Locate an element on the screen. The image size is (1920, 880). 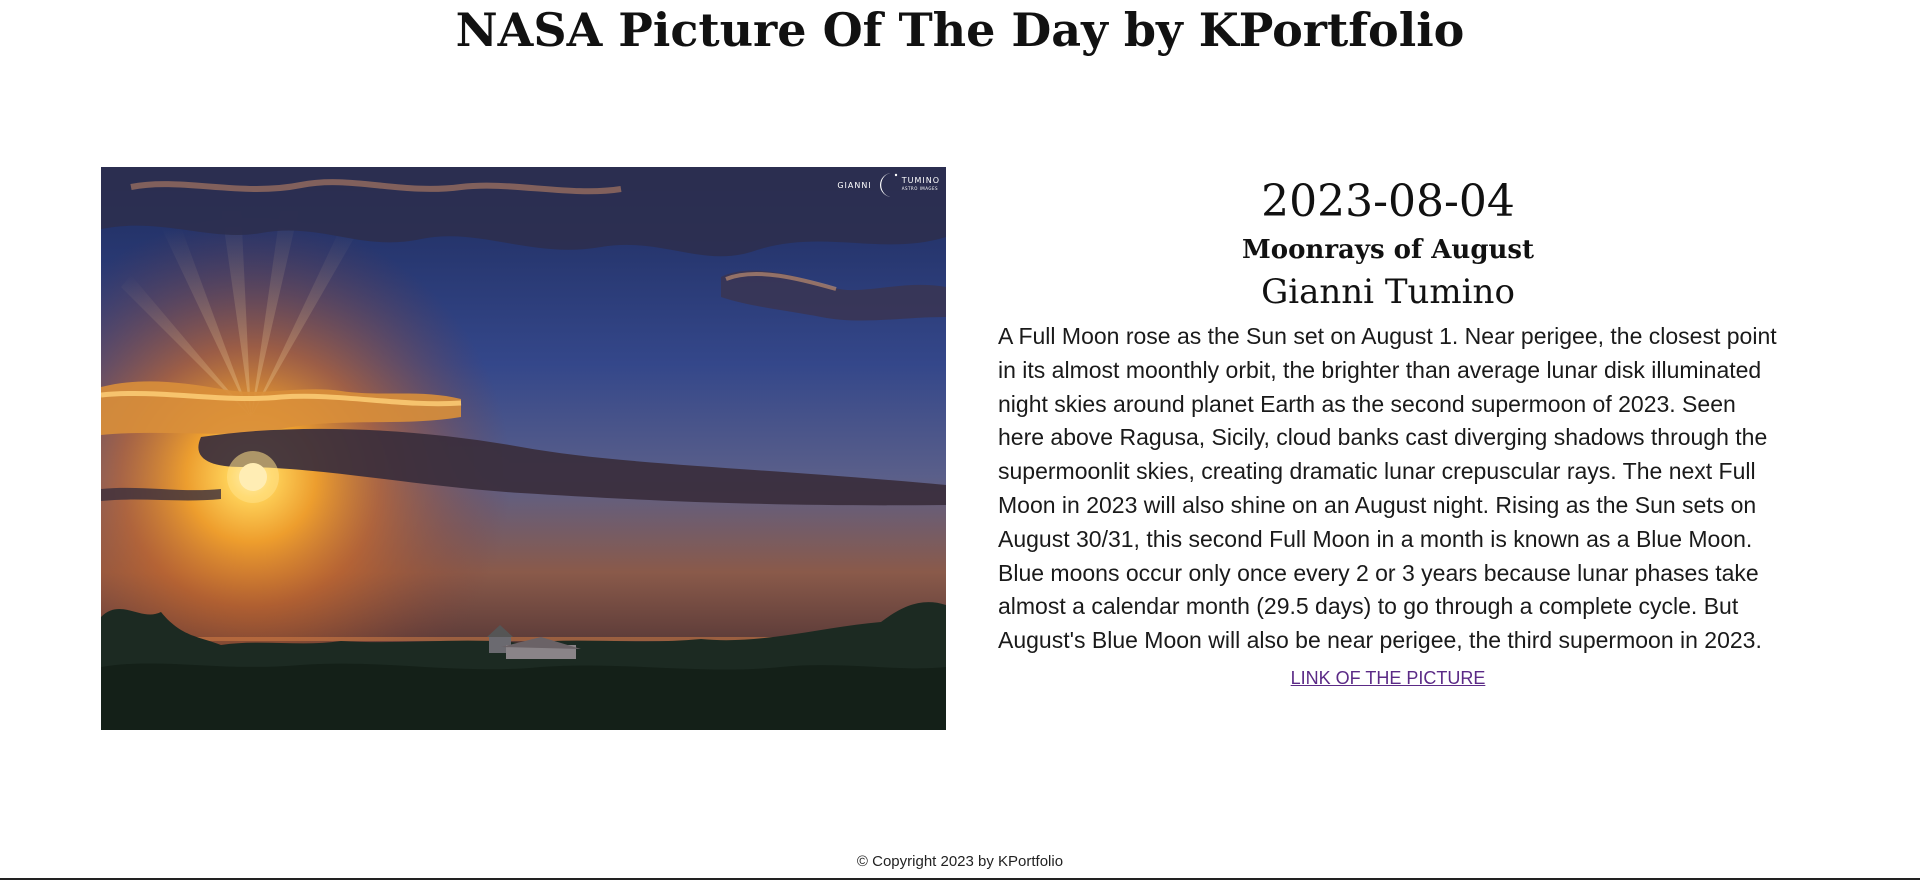
watermark-right-text: TUMINO is located at coordinates (920, 180).